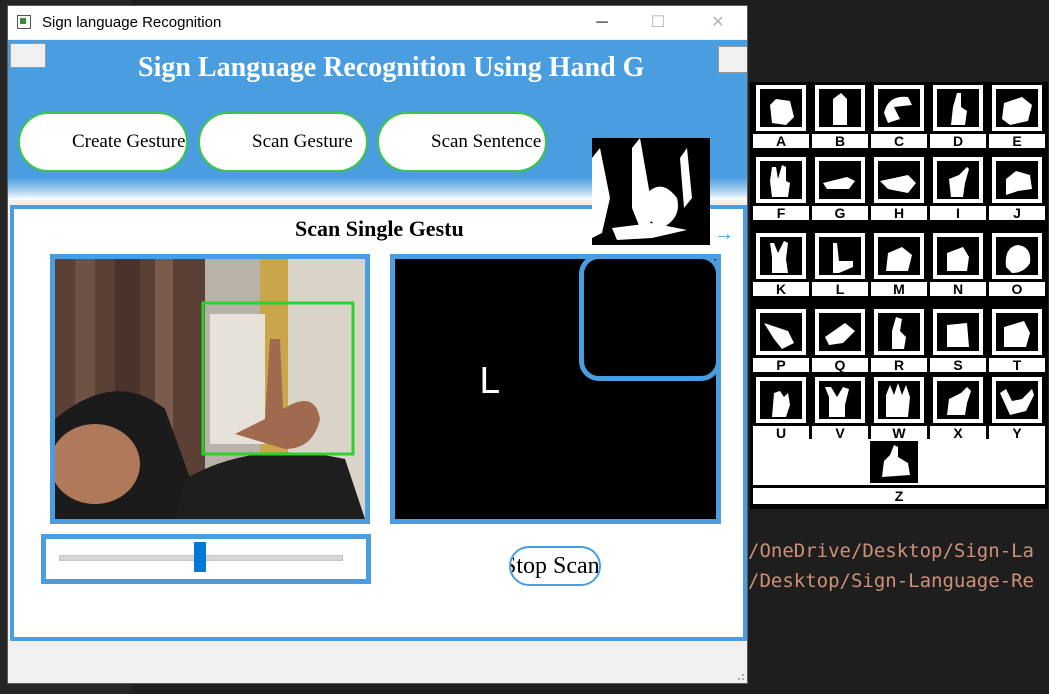  What do you see at coordinates (740, 676) in the screenshot?
I see `resize-grip-icon` at bounding box center [740, 676].